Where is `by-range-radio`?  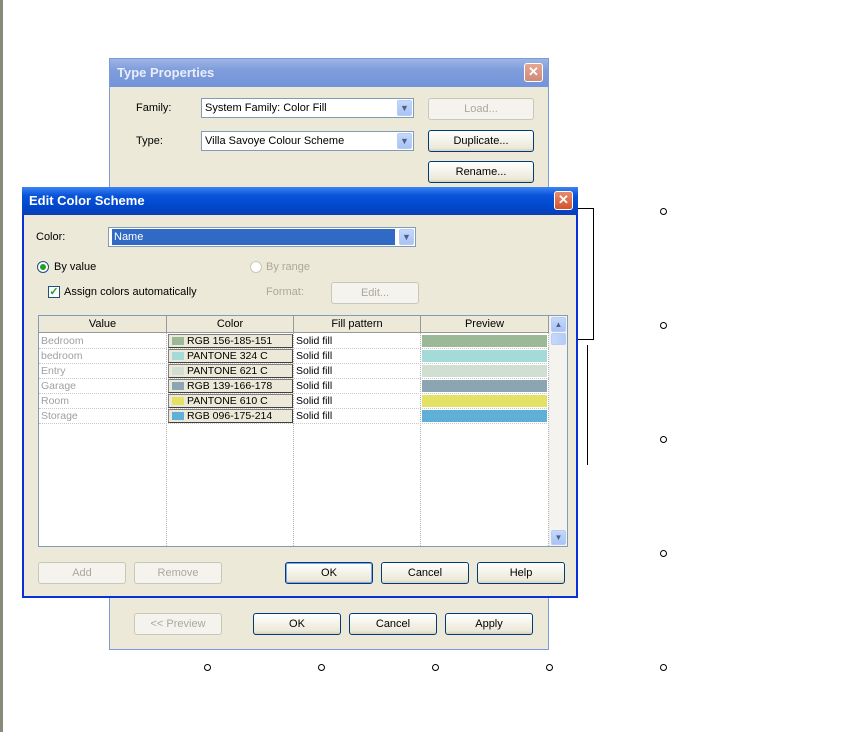 by-range-radio is located at coordinates (256, 267).